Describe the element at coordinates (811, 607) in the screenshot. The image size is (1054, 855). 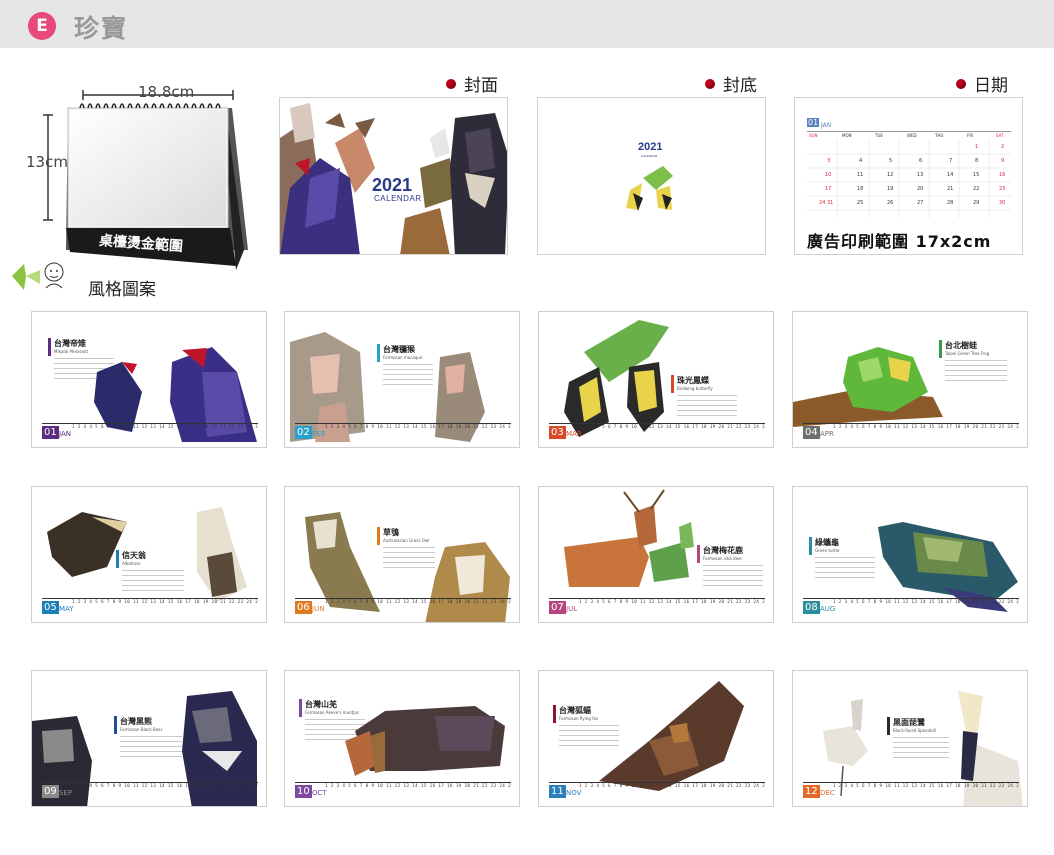
I see `month-number: 08` at that location.